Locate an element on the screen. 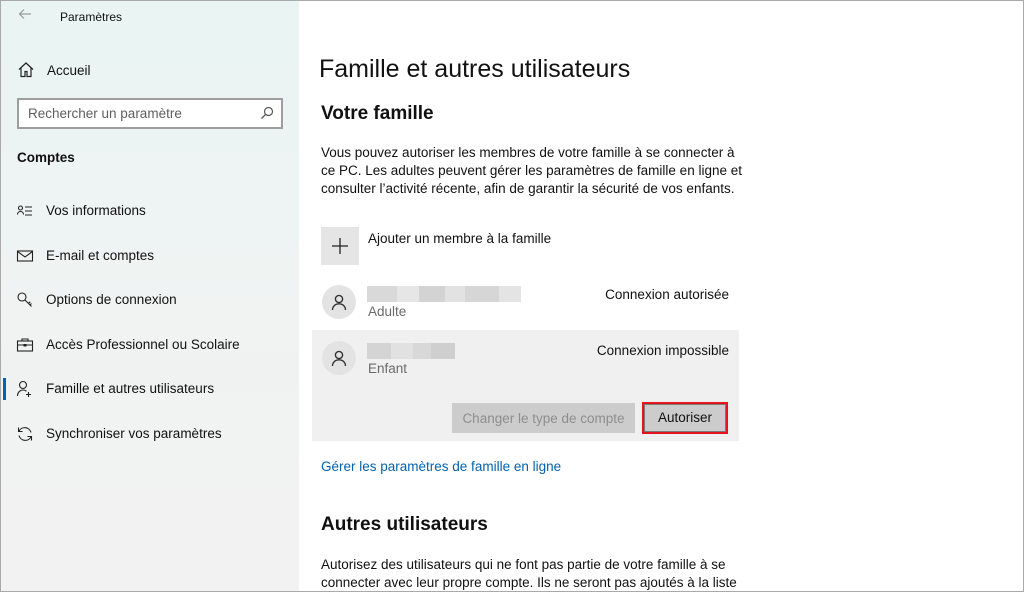 The height and width of the screenshot is (592, 1024). family-heading: Votre famille is located at coordinates (377, 113).